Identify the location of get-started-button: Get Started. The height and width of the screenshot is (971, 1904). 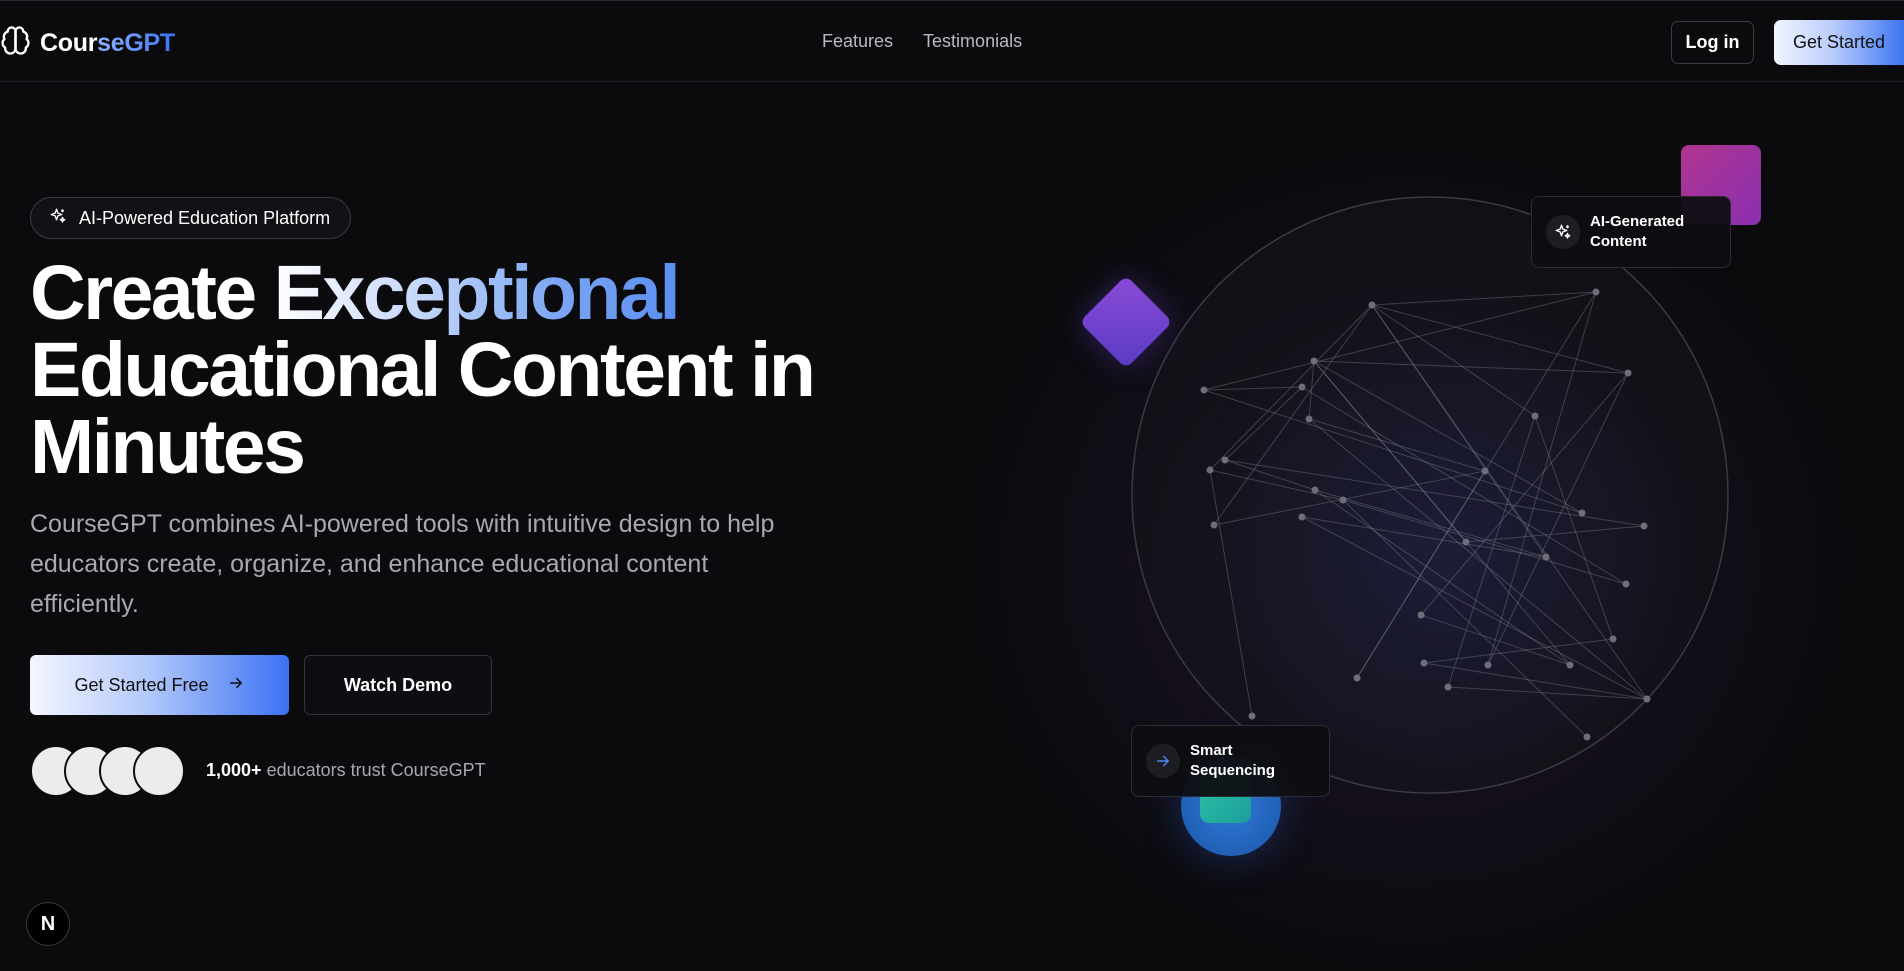
(1839, 42).